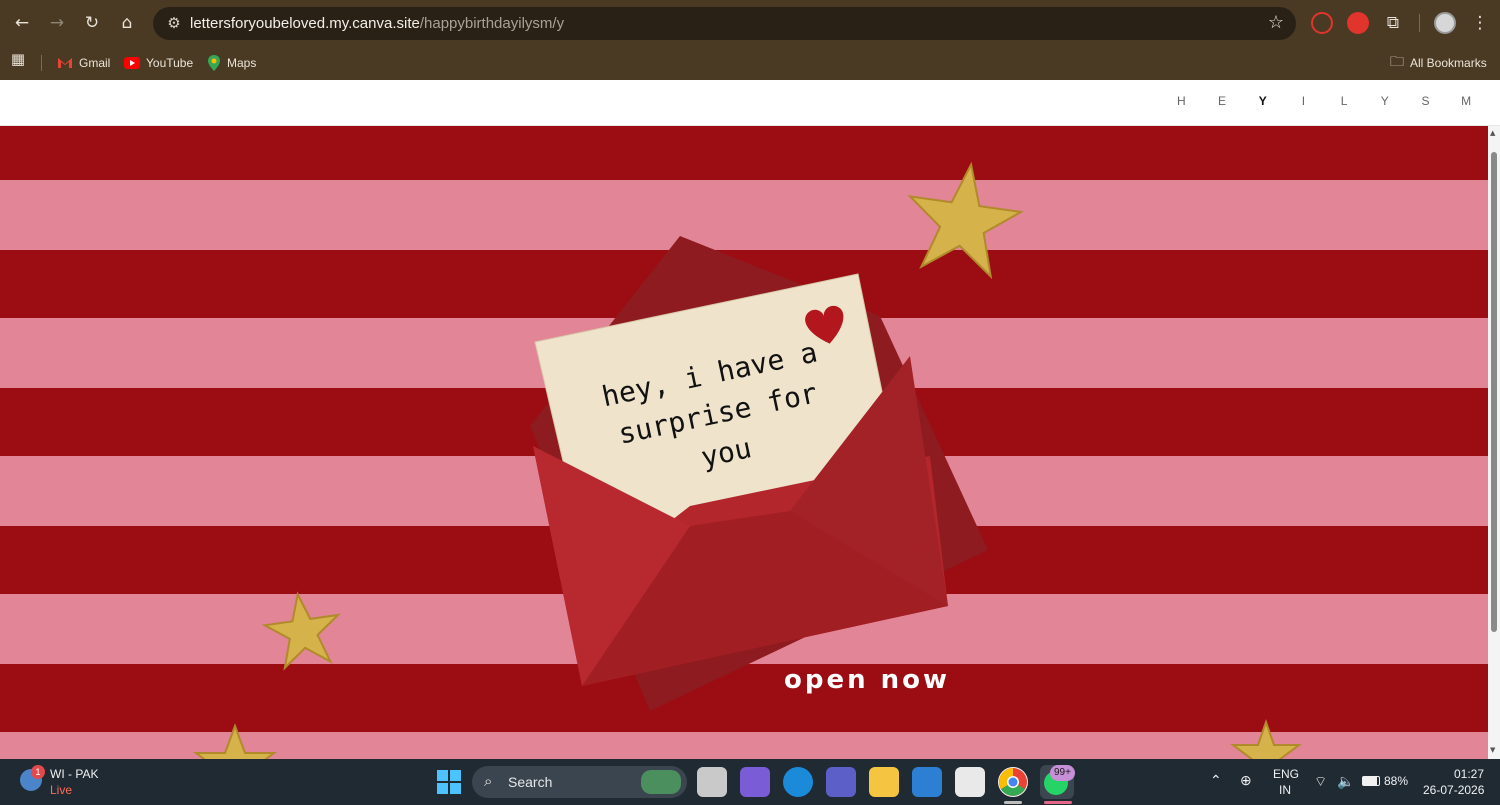 Image resolution: width=1500 pixels, height=805 pixels. Describe the element at coordinates (1058, 802) in the screenshot. I see `whatsapp-active-indicator` at that location.